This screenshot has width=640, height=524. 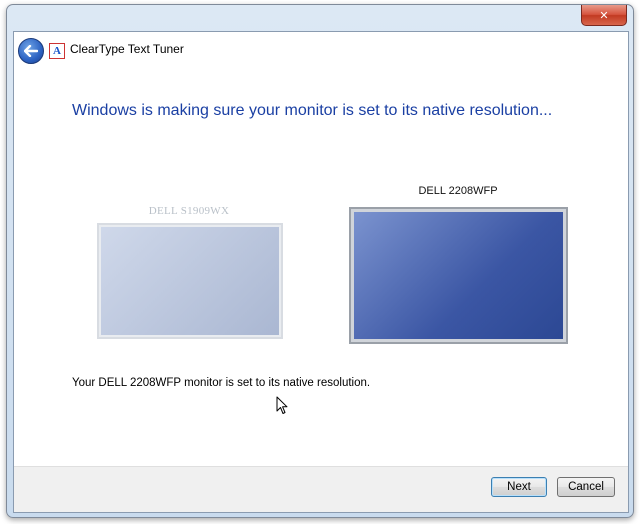 I want to click on monitor-active, so click(x=458, y=275).